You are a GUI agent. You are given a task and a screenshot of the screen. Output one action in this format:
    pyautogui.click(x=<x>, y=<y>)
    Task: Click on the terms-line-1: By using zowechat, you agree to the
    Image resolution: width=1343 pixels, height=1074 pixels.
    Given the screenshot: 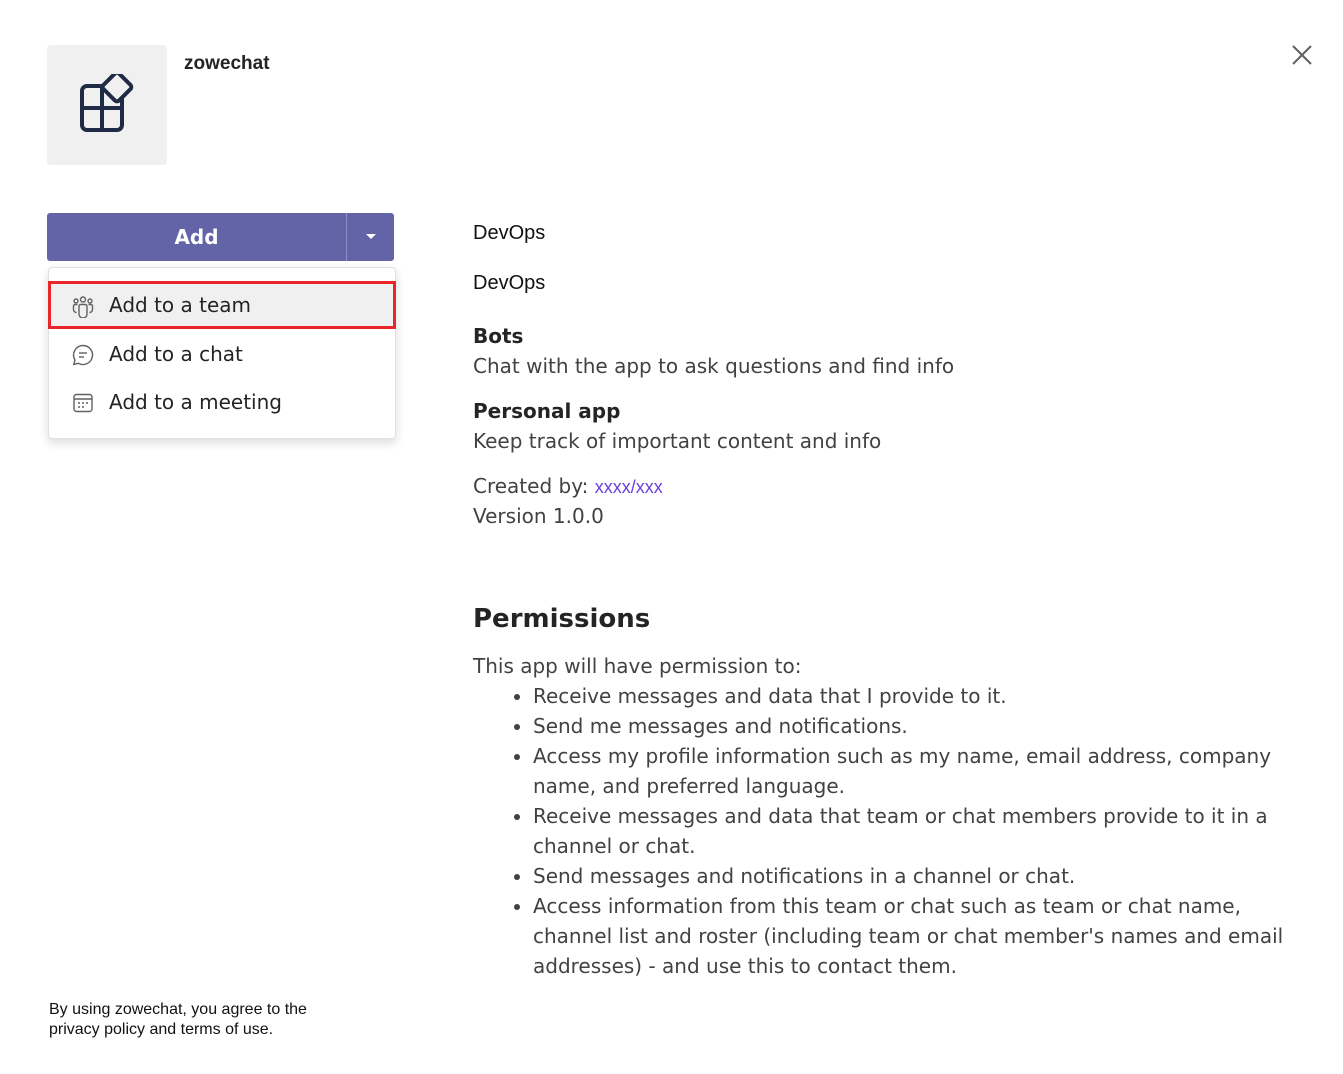 What is the action you would take?
    pyautogui.click(x=178, y=1009)
    